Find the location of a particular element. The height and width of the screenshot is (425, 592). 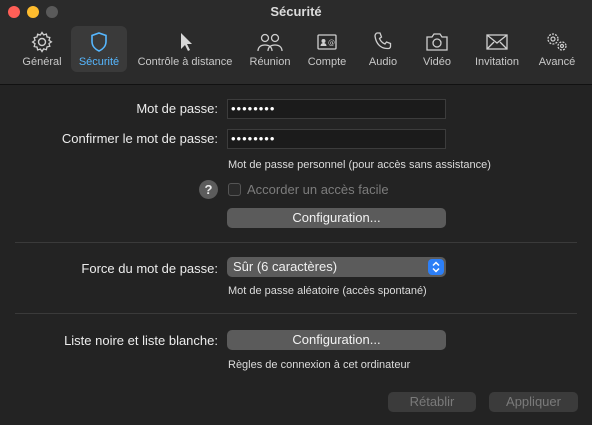

tab-account-label: Compte is located at coordinates (327, 62).